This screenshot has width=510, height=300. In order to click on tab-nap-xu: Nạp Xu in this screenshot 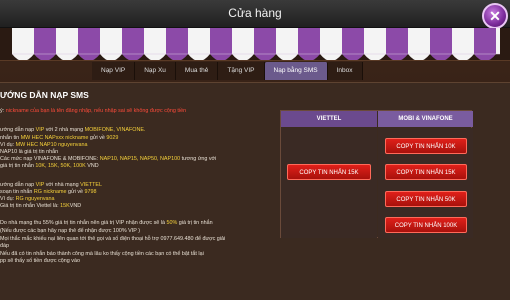, I will do `click(155, 71)`.